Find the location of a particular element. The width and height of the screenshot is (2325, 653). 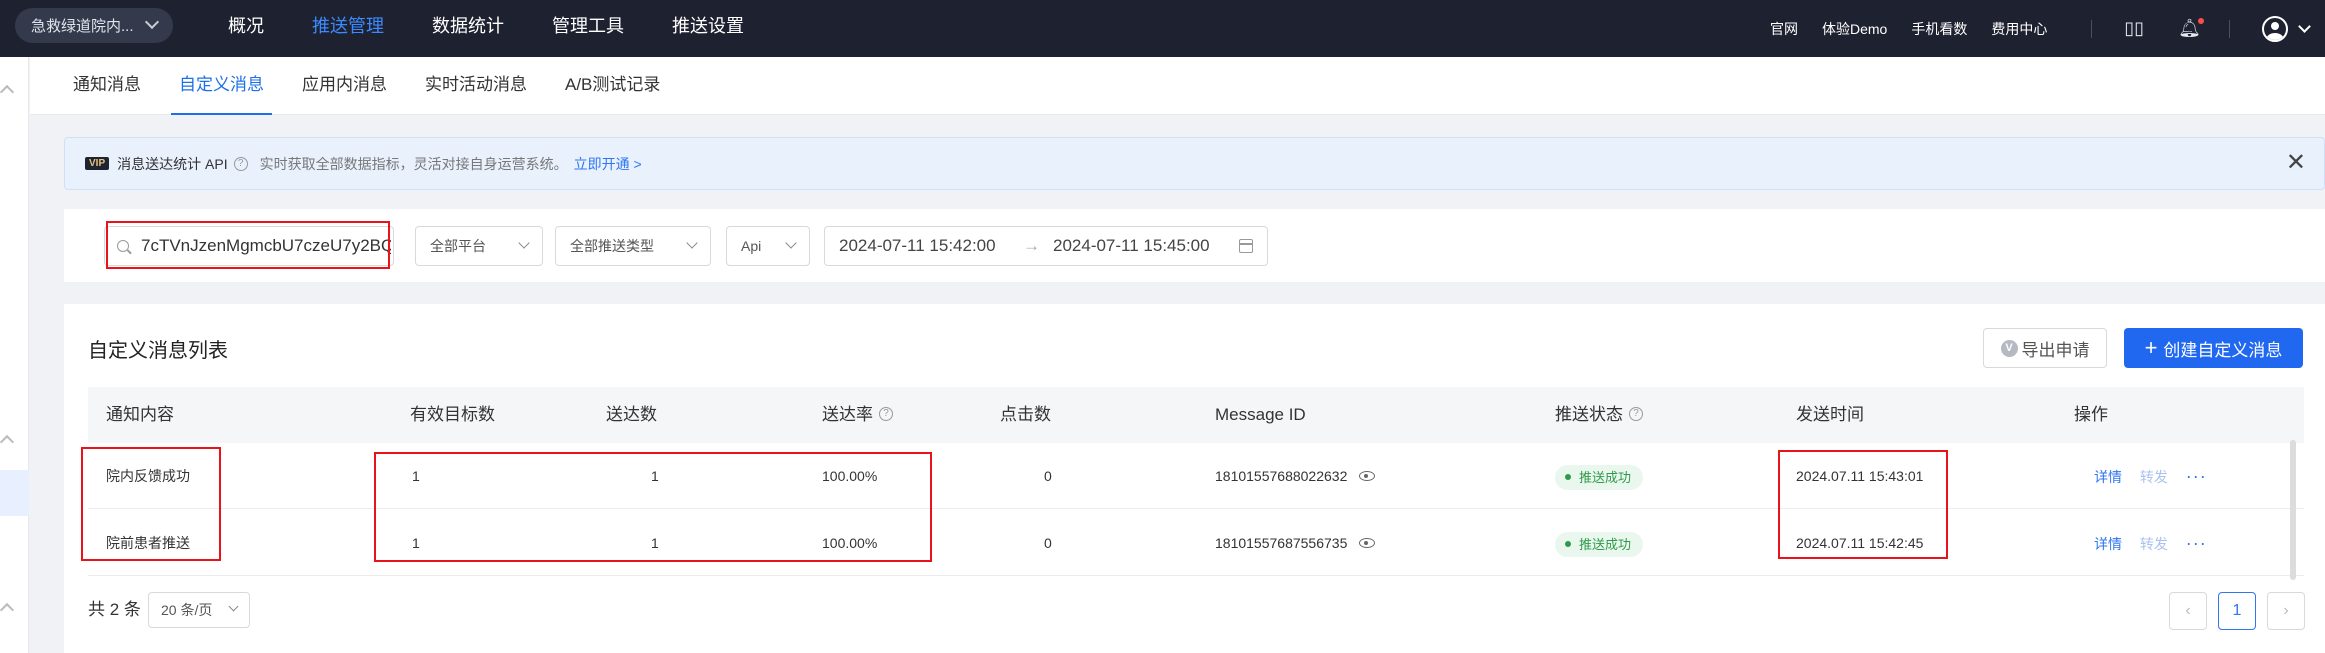

status-badge: 推送成功 is located at coordinates (1599, 544).